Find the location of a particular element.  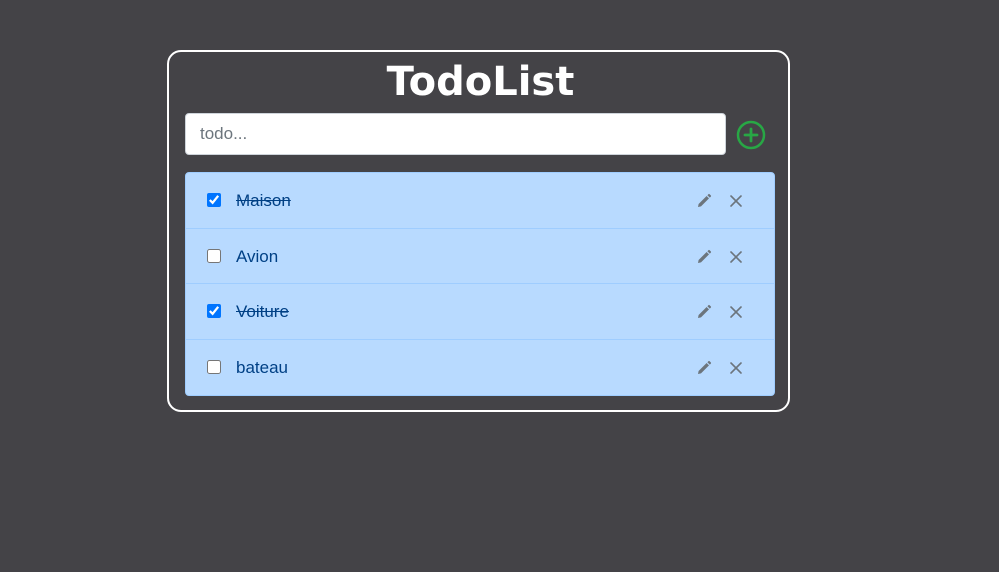

add-todo-button is located at coordinates (751, 135).